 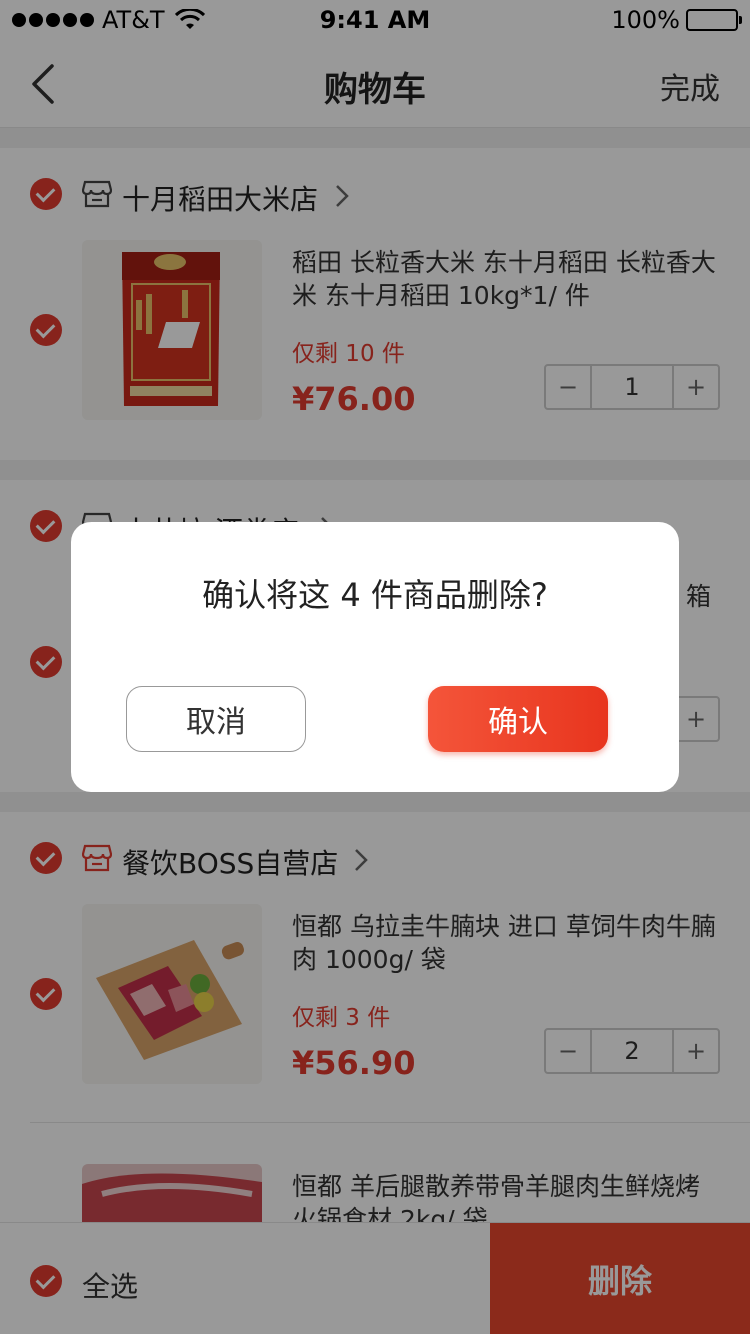 I want to click on cancel-button: 取消, so click(x=216, y=719).